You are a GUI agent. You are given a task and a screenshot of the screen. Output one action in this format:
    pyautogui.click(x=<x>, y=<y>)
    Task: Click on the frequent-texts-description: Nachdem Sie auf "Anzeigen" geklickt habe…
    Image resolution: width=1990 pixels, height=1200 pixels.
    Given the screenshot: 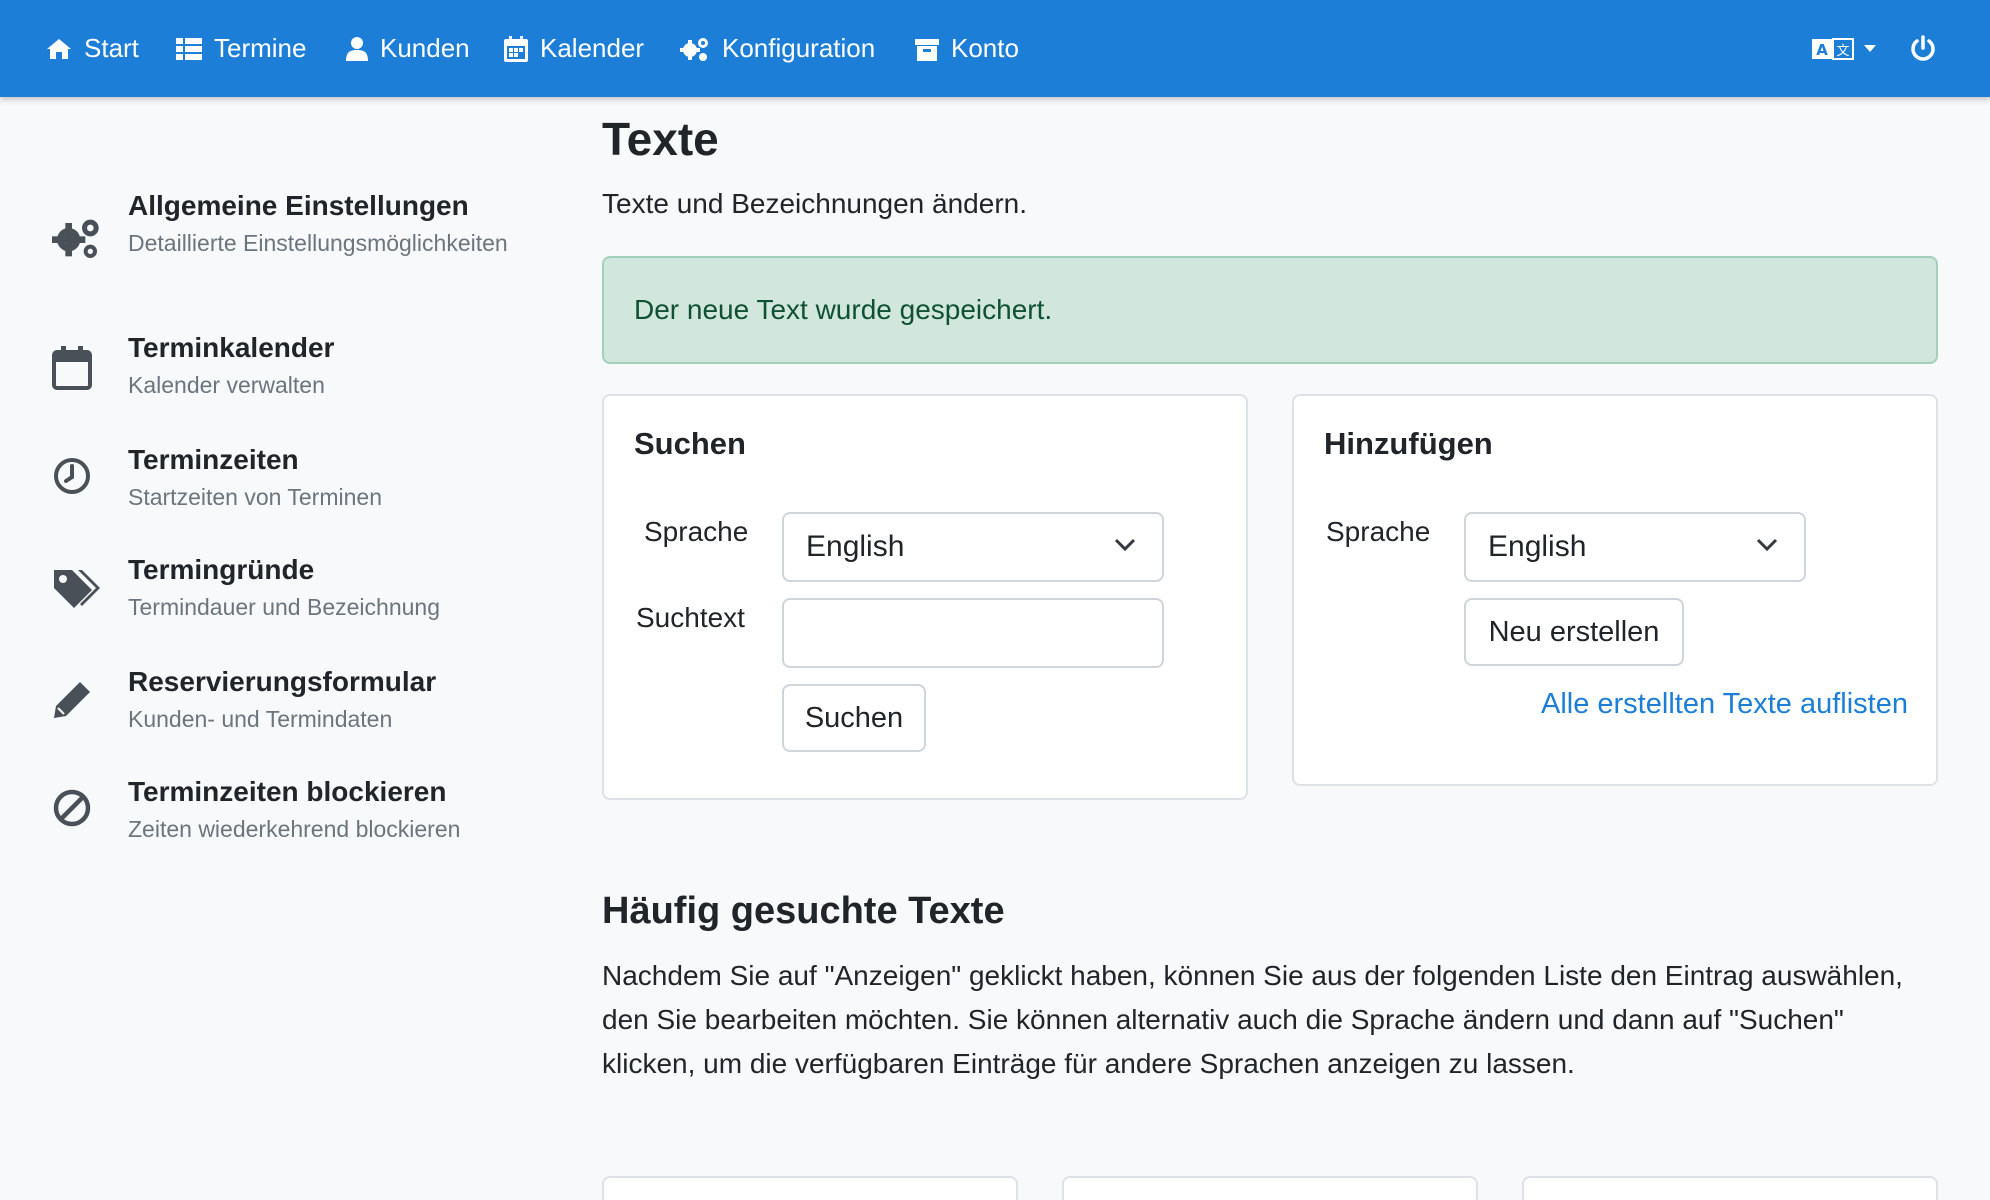 What is the action you would take?
    pyautogui.click(x=1252, y=1019)
    